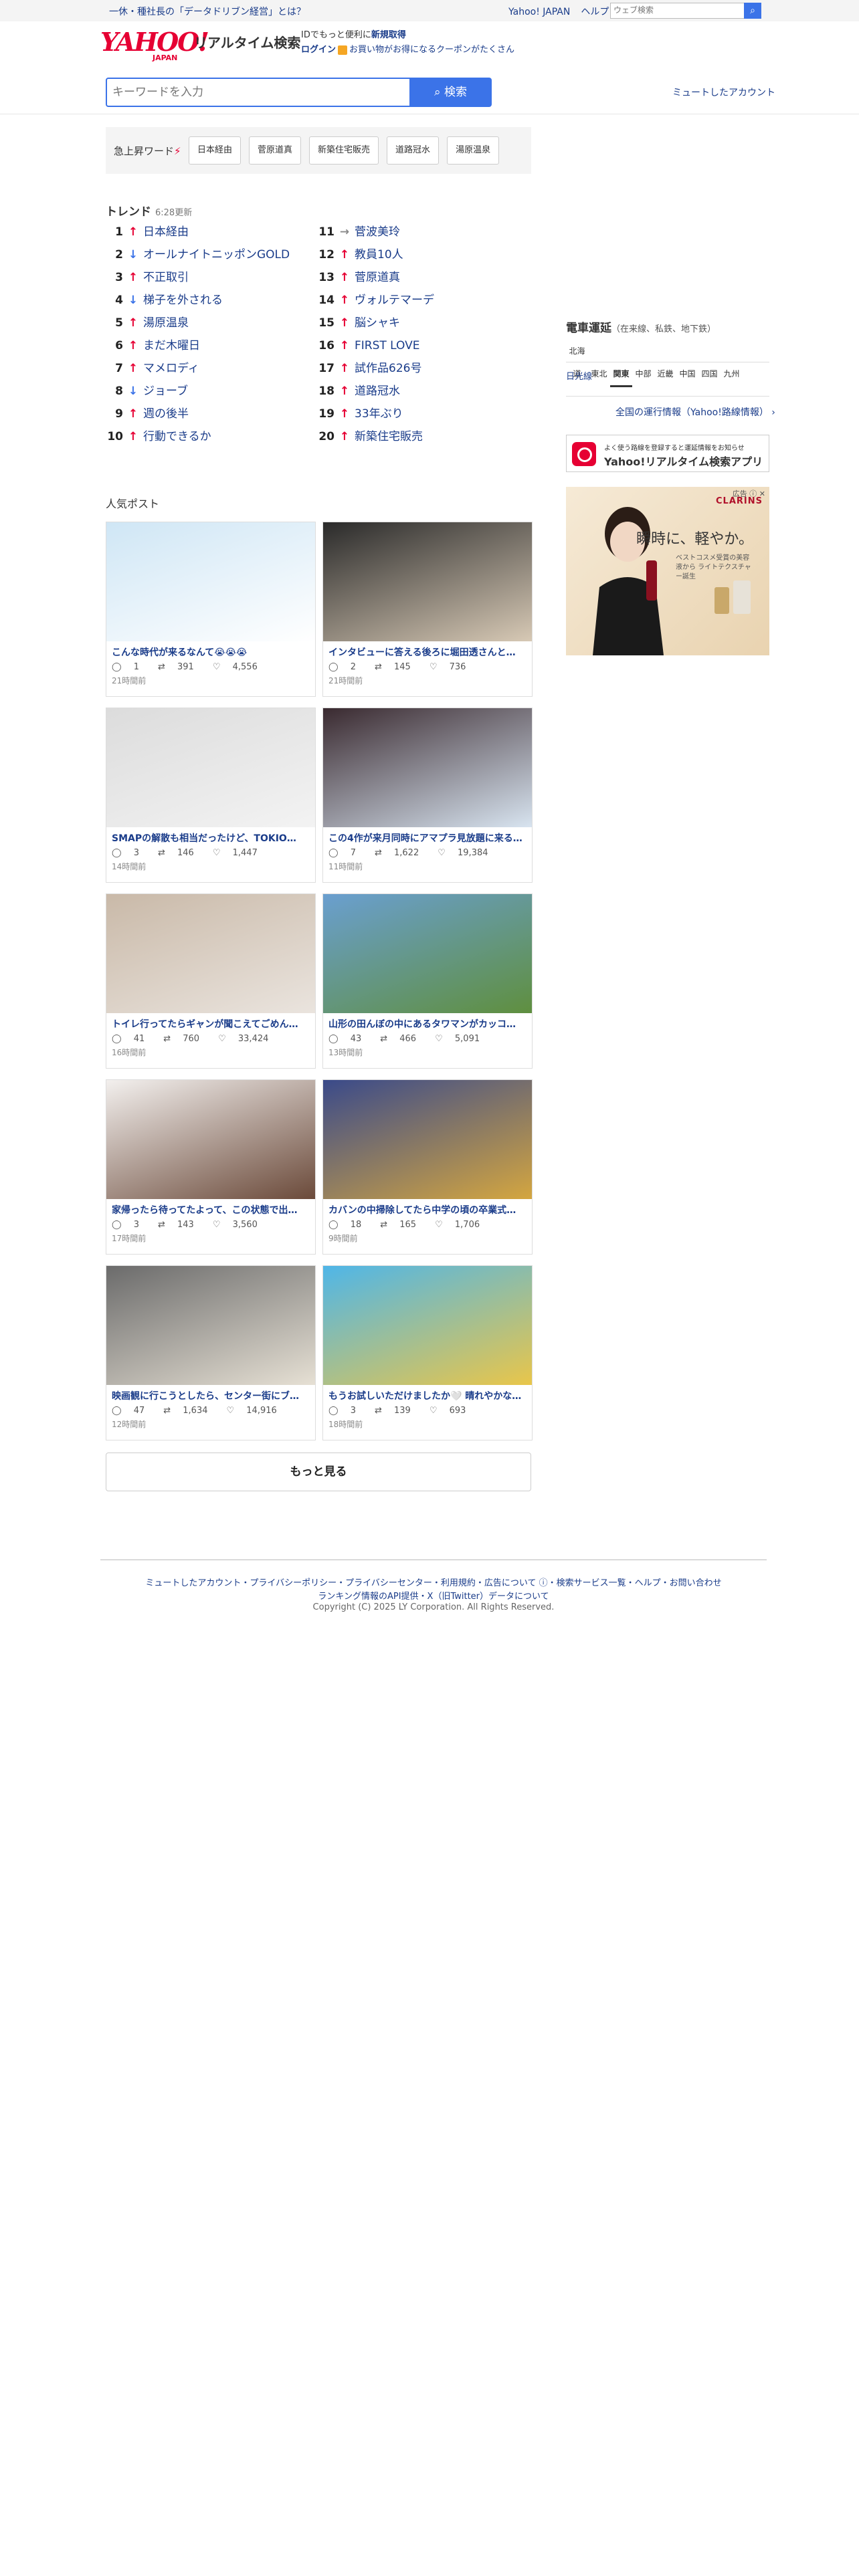 The height and width of the screenshot is (2576, 859). What do you see at coordinates (318, 50) in the screenshot?
I see `login-link: ログイン` at bounding box center [318, 50].